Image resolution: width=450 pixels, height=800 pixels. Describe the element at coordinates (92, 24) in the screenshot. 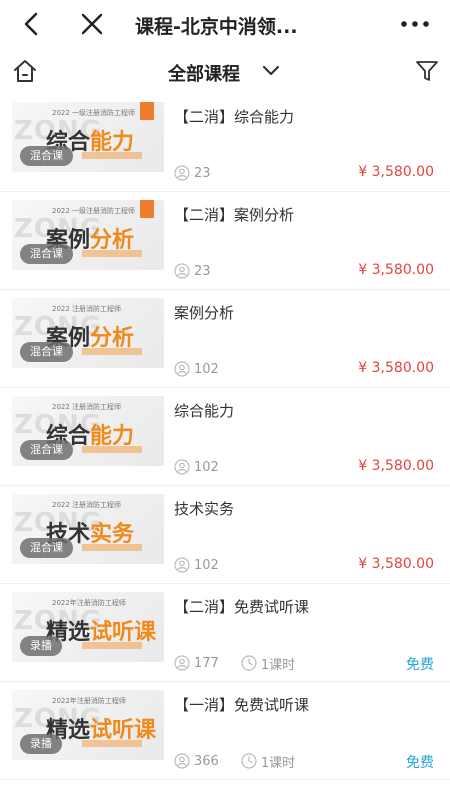

I see `close-icon` at that location.